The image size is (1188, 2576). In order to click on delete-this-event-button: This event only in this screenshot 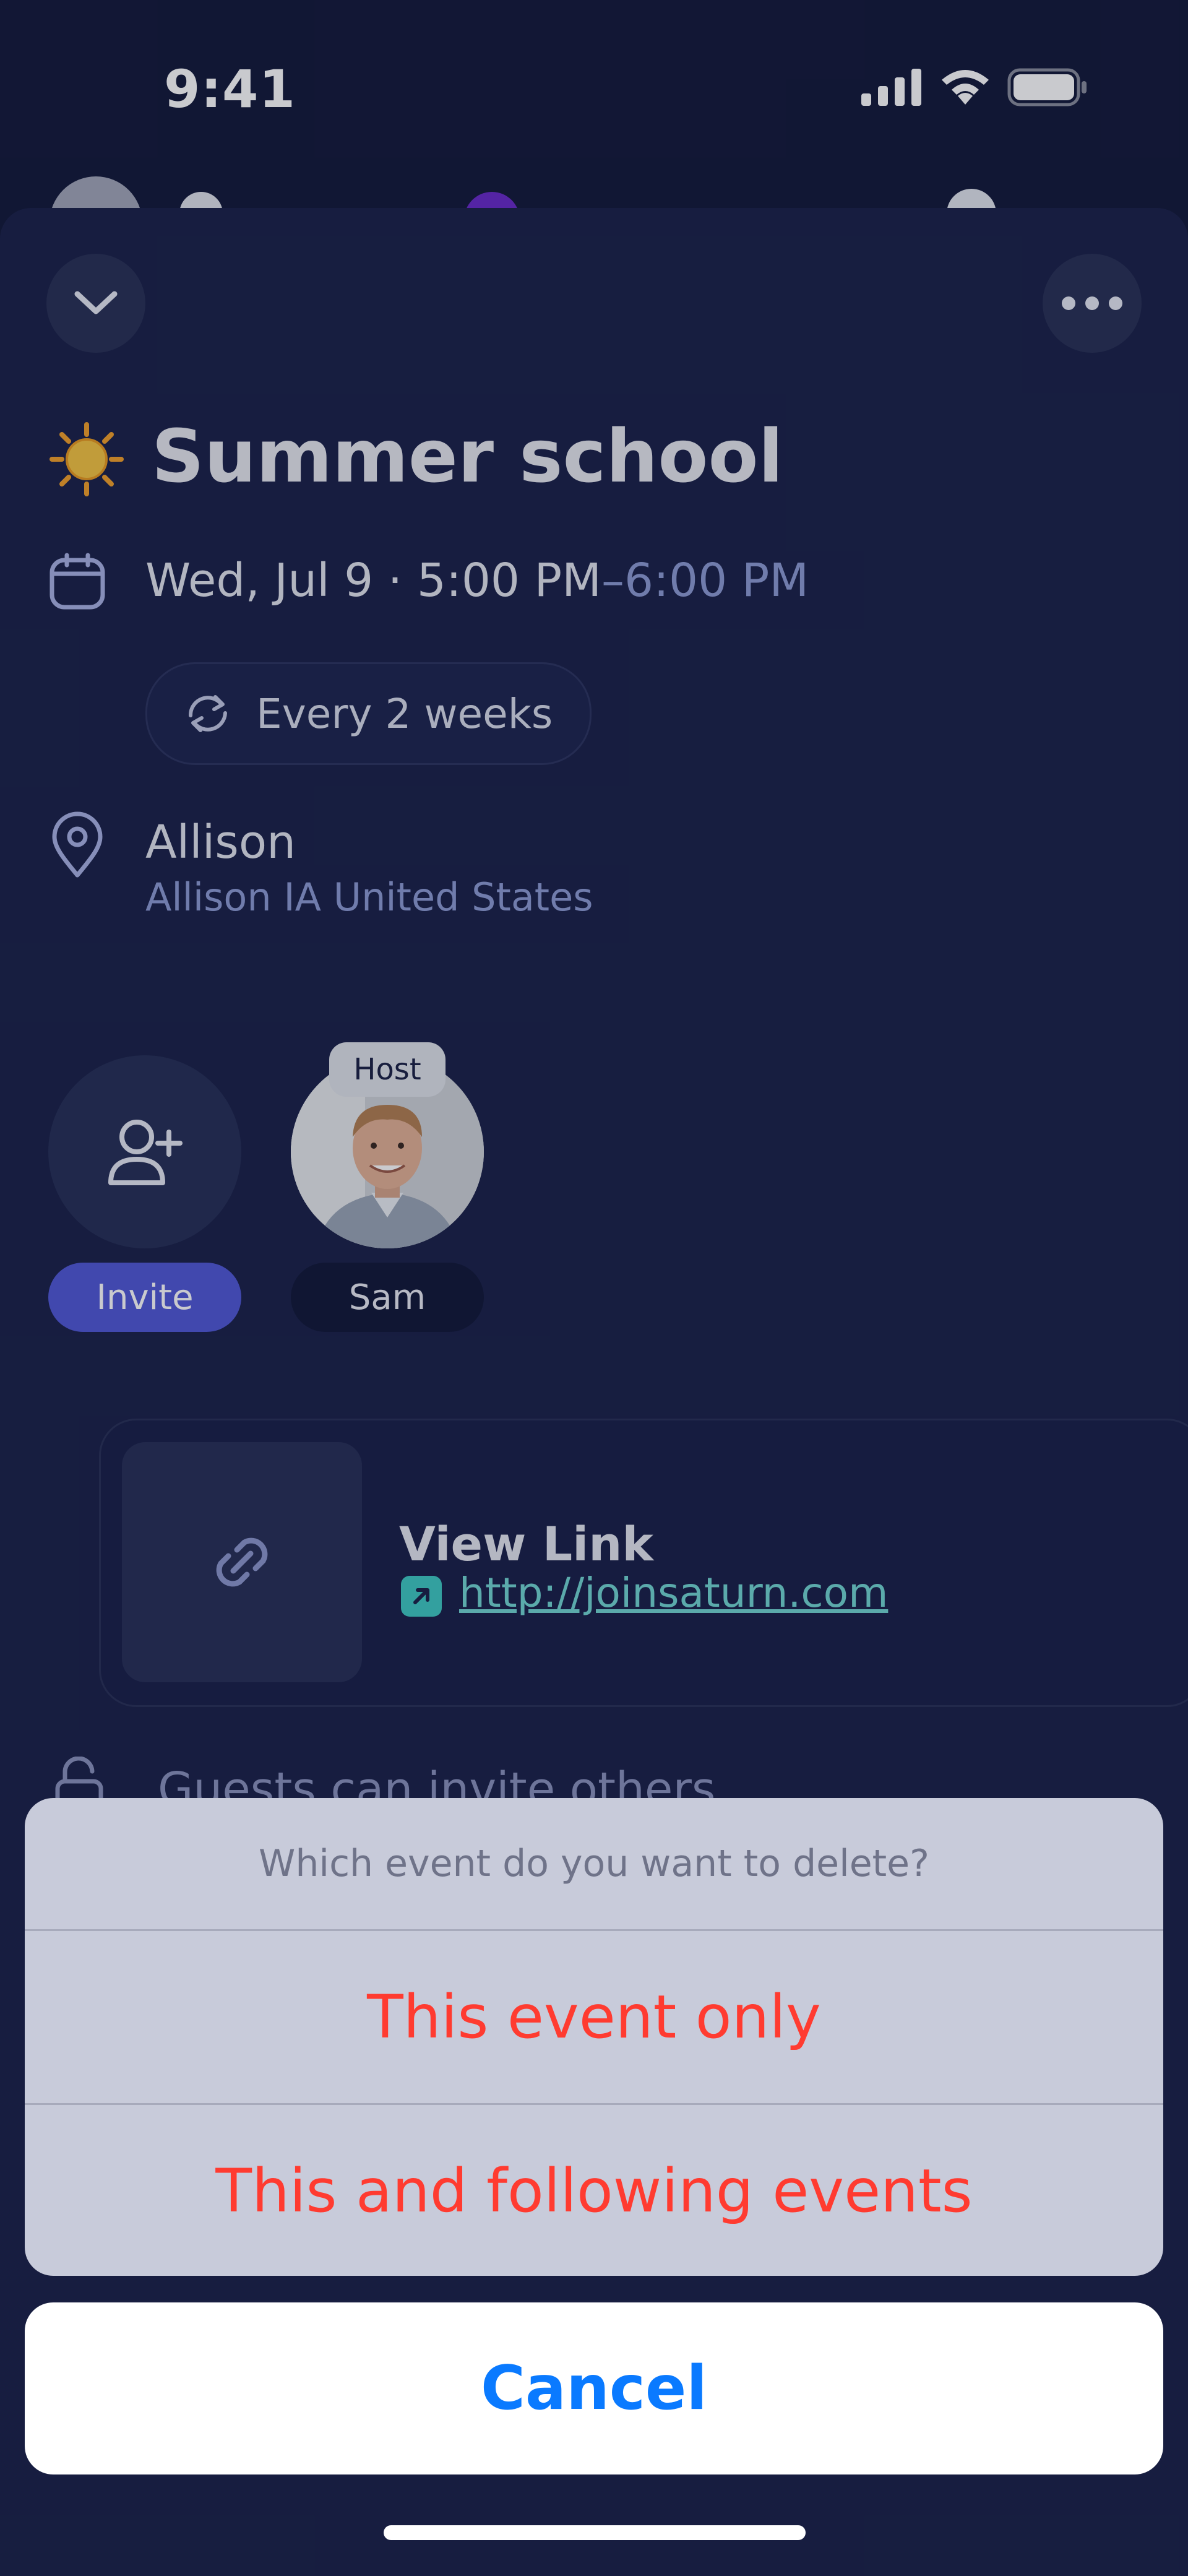, I will do `click(594, 2018)`.